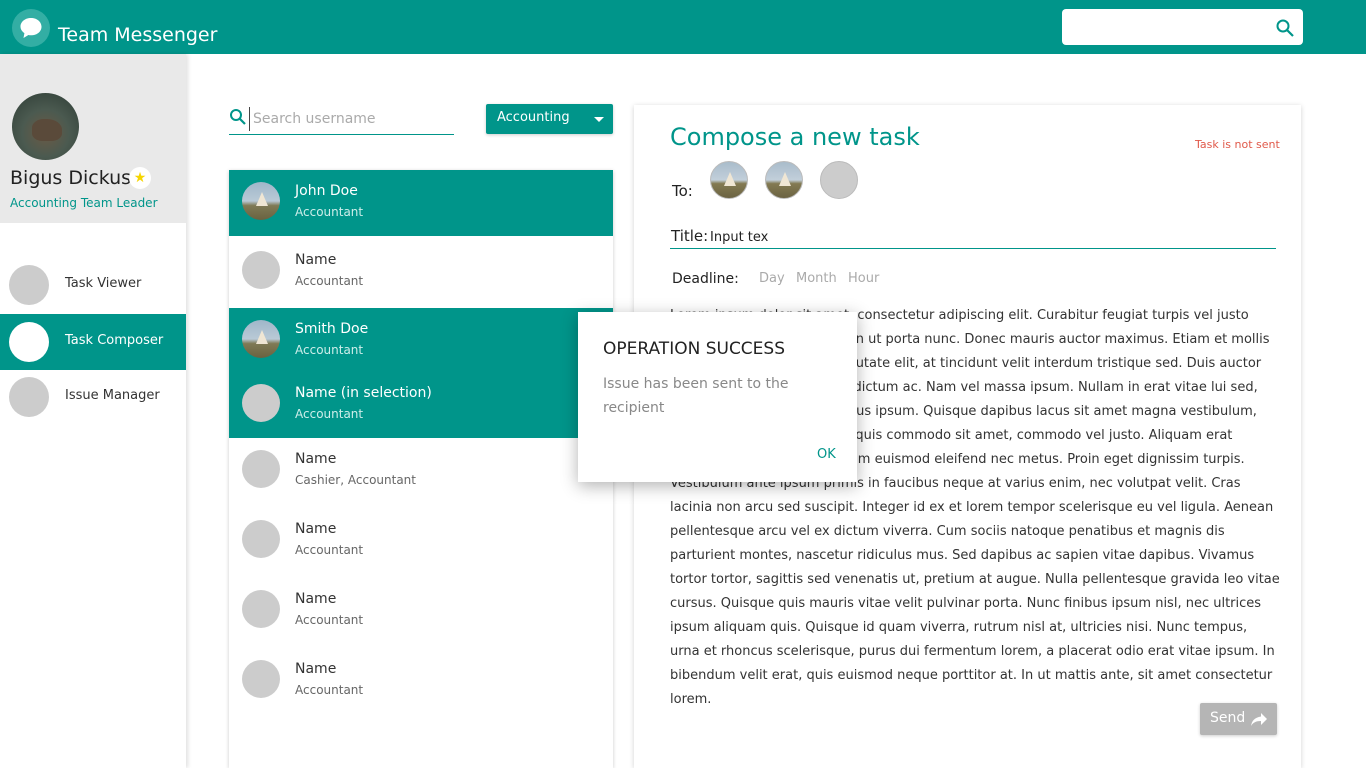 The image size is (1366, 768). I want to click on deadline-label: Deadline:, so click(705, 279).